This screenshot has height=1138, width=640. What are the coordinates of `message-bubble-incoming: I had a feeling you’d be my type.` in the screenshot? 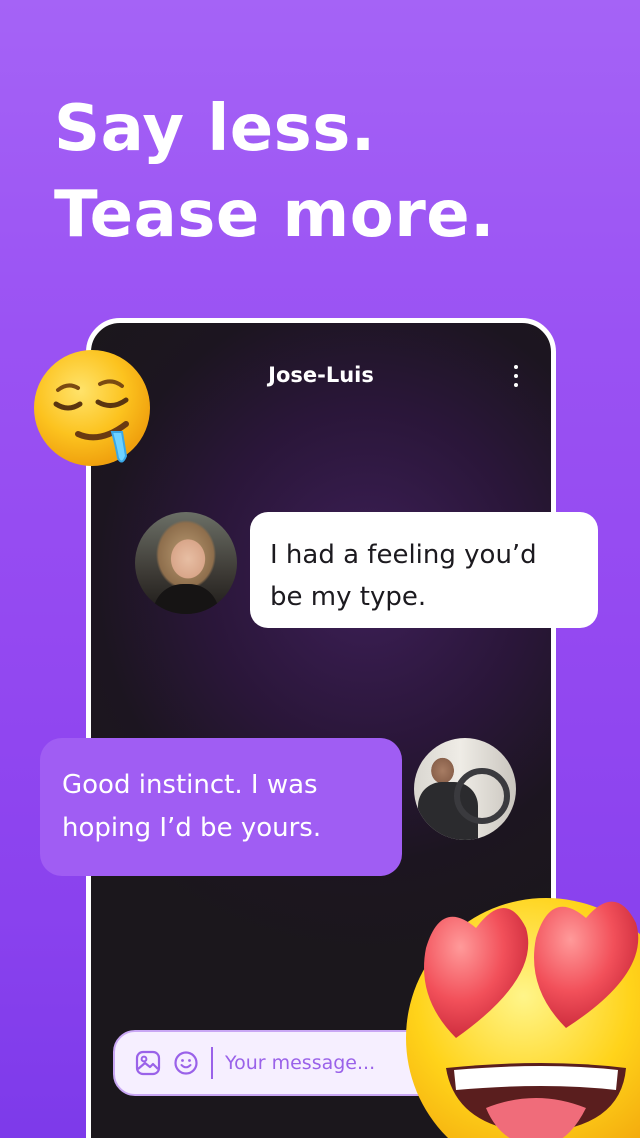 It's located at (424, 570).